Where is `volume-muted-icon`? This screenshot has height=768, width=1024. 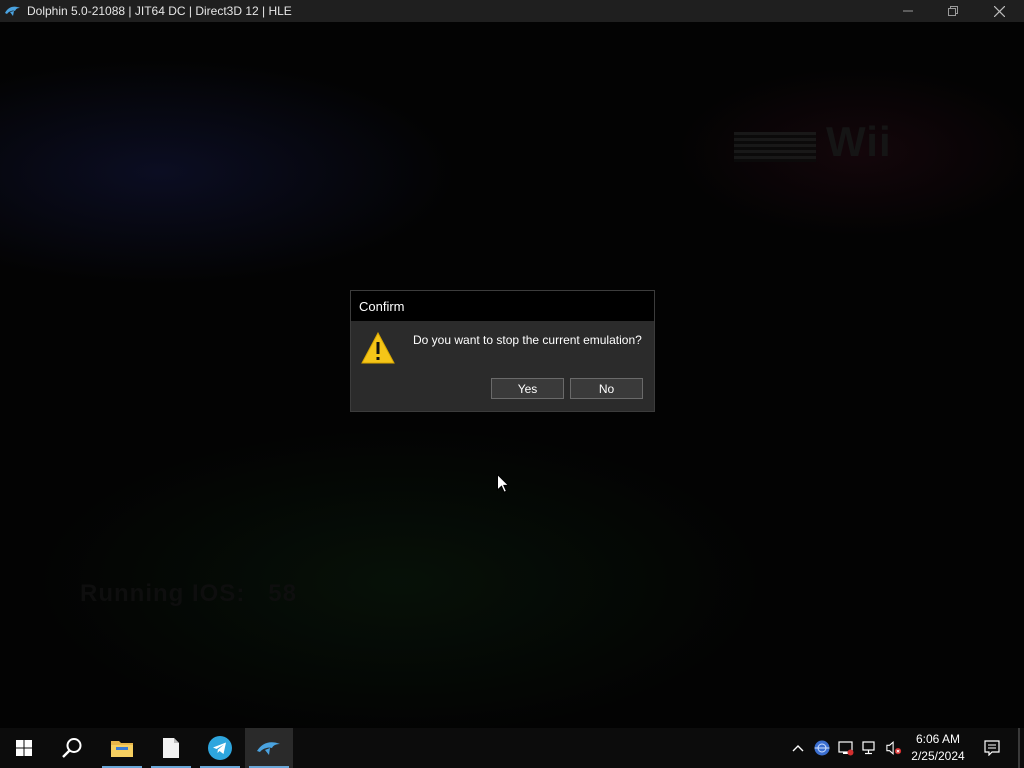
volume-muted-icon is located at coordinates (894, 748).